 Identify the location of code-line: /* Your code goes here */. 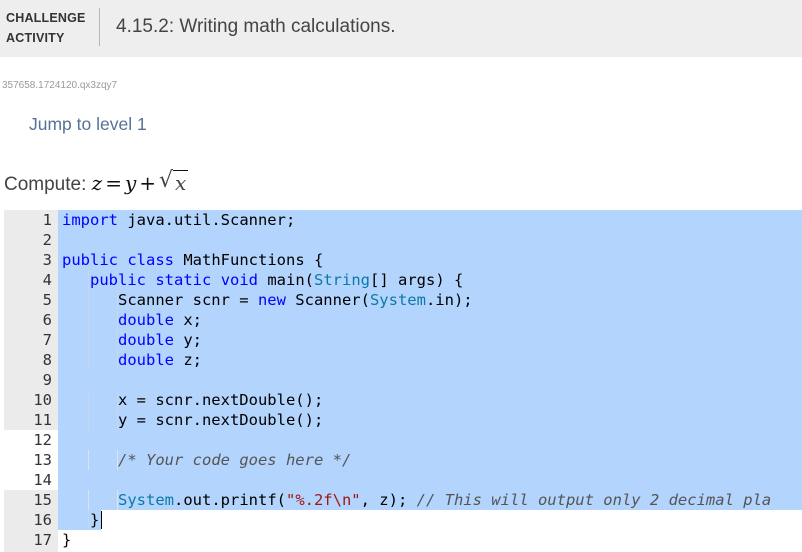
(430, 460).